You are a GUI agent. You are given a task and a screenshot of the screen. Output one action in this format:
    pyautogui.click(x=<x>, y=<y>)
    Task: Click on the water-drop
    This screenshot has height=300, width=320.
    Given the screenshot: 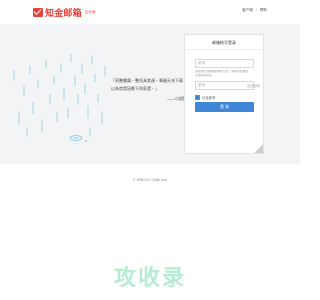 What is the action you would take?
    pyautogui.click(x=78, y=138)
    